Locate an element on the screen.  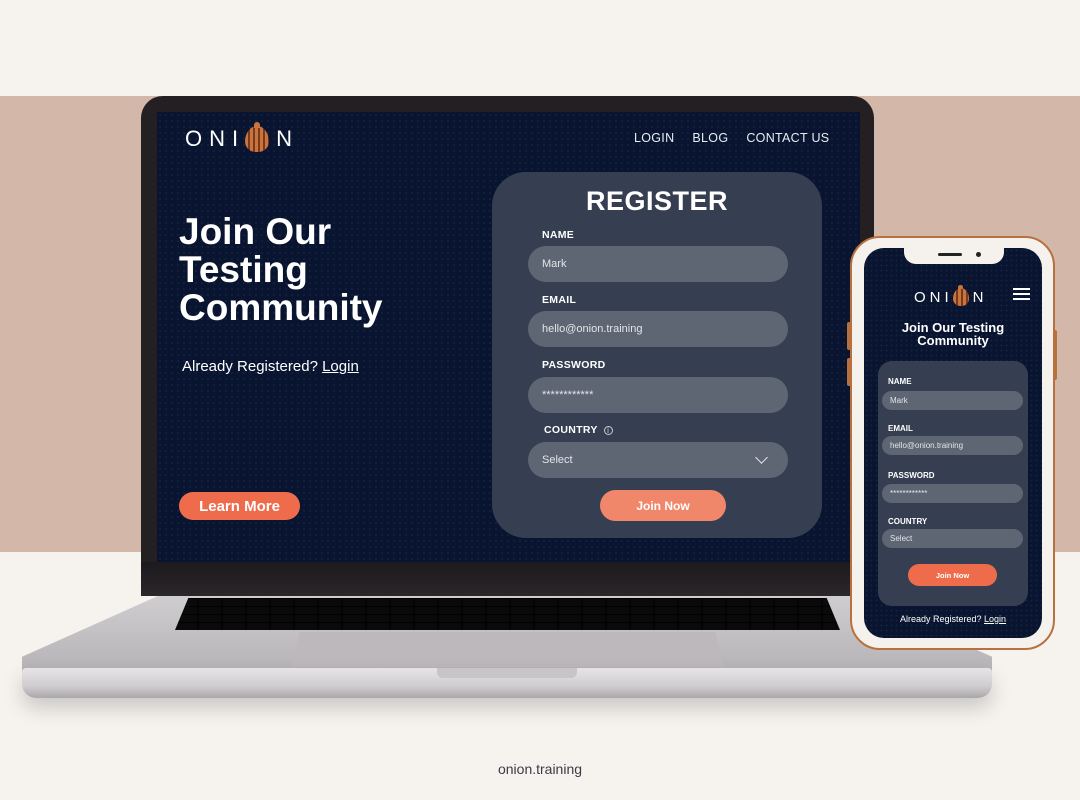
mobile-name-value: Mark is located at coordinates (899, 400).